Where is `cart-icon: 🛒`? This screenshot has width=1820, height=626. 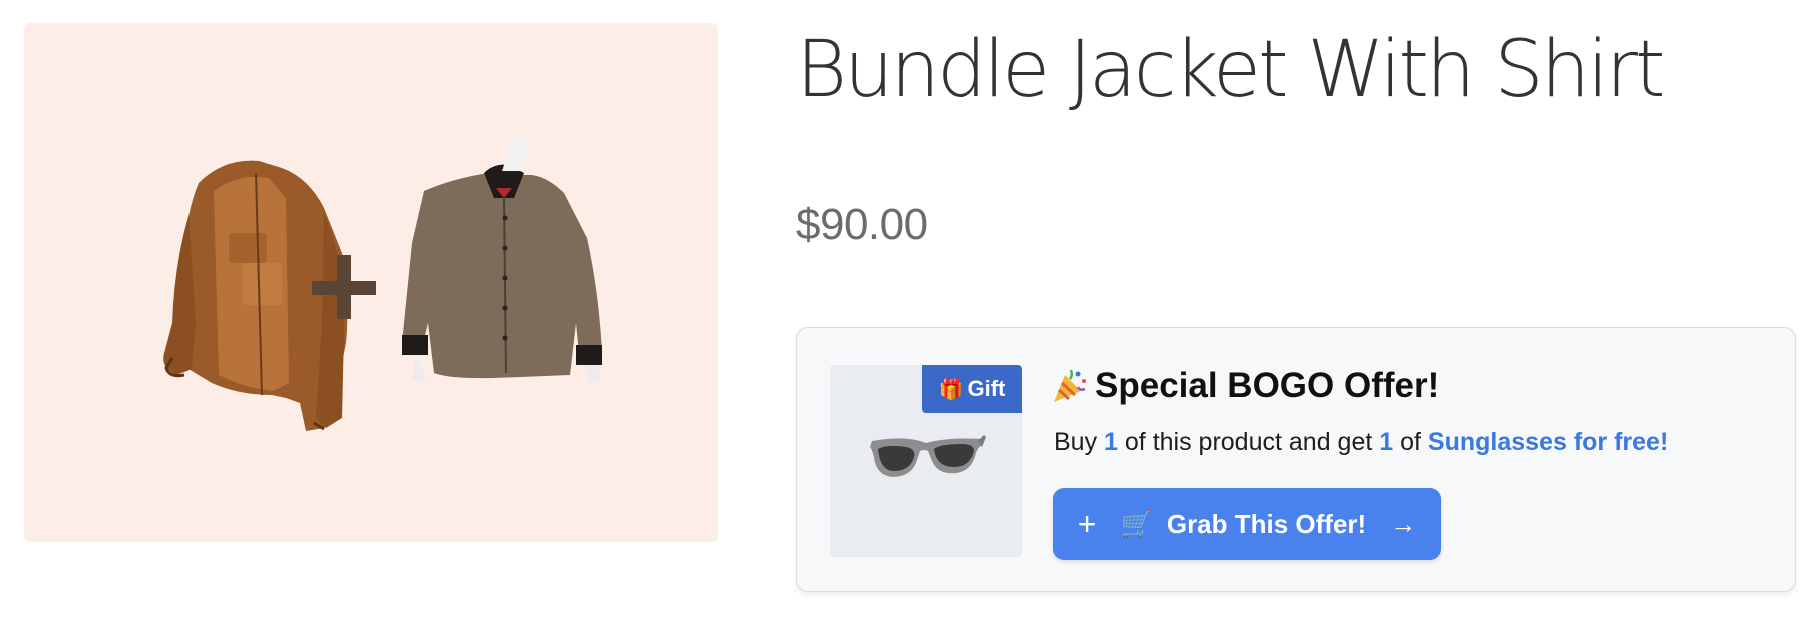 cart-icon: 🛒 is located at coordinates (1136, 523).